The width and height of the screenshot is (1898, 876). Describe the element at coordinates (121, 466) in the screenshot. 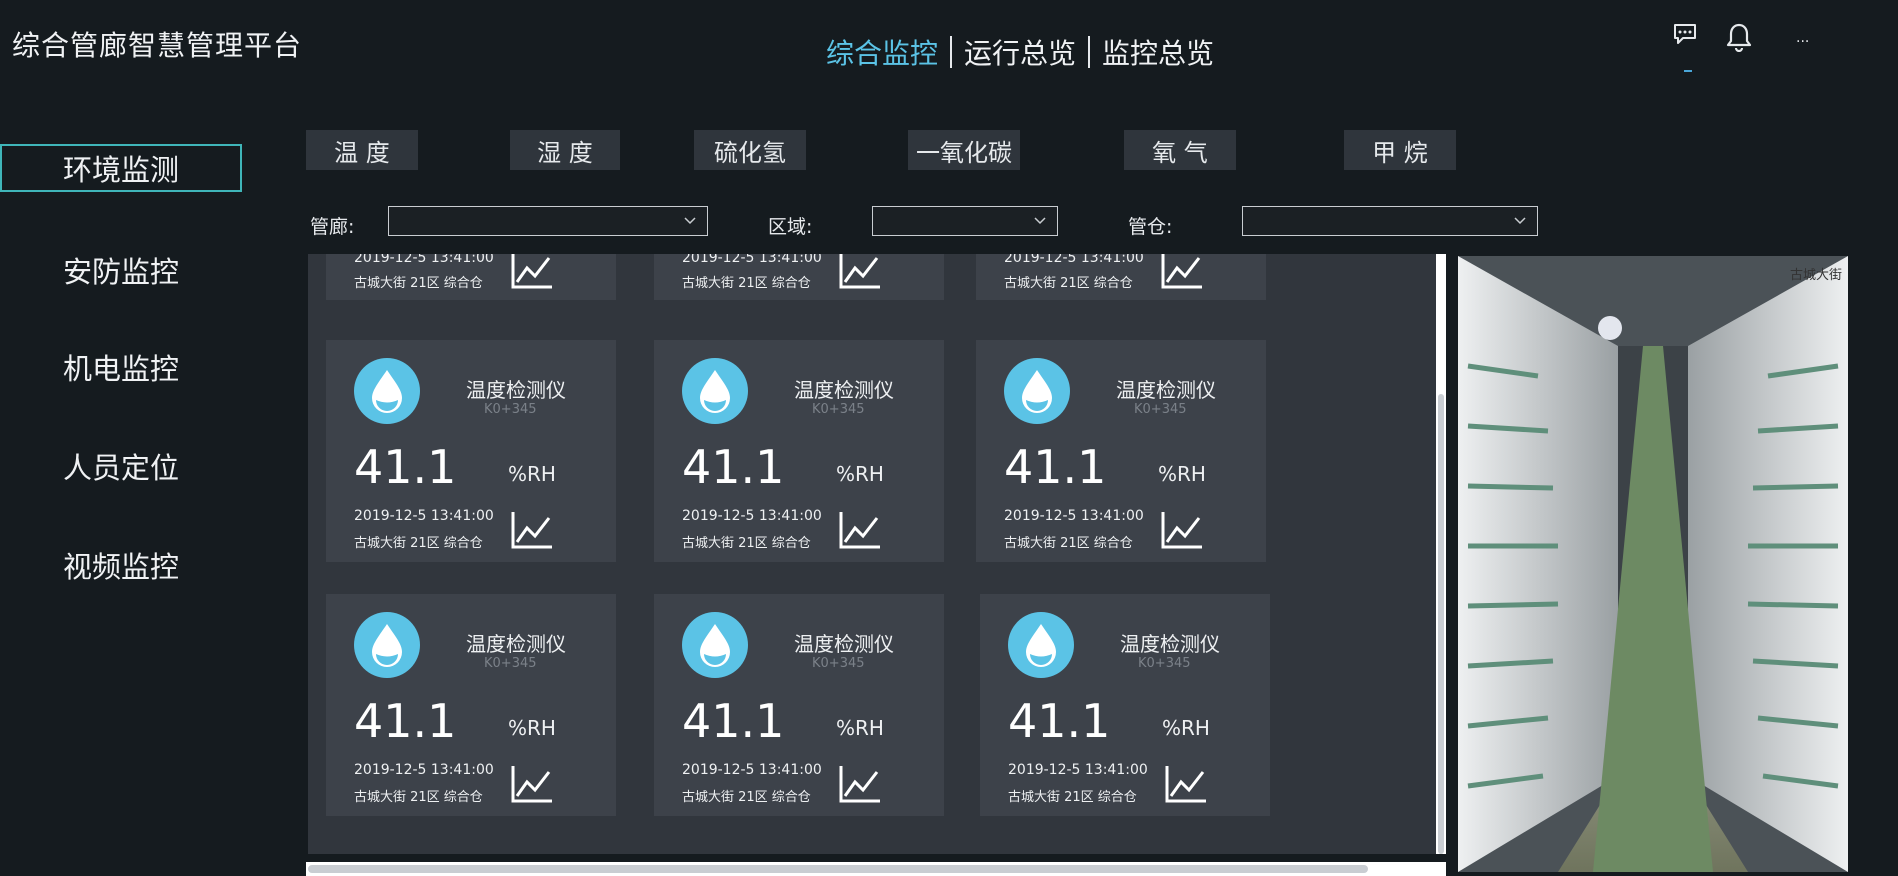

I see `sidebar-item-personnel: 人员定位` at that location.